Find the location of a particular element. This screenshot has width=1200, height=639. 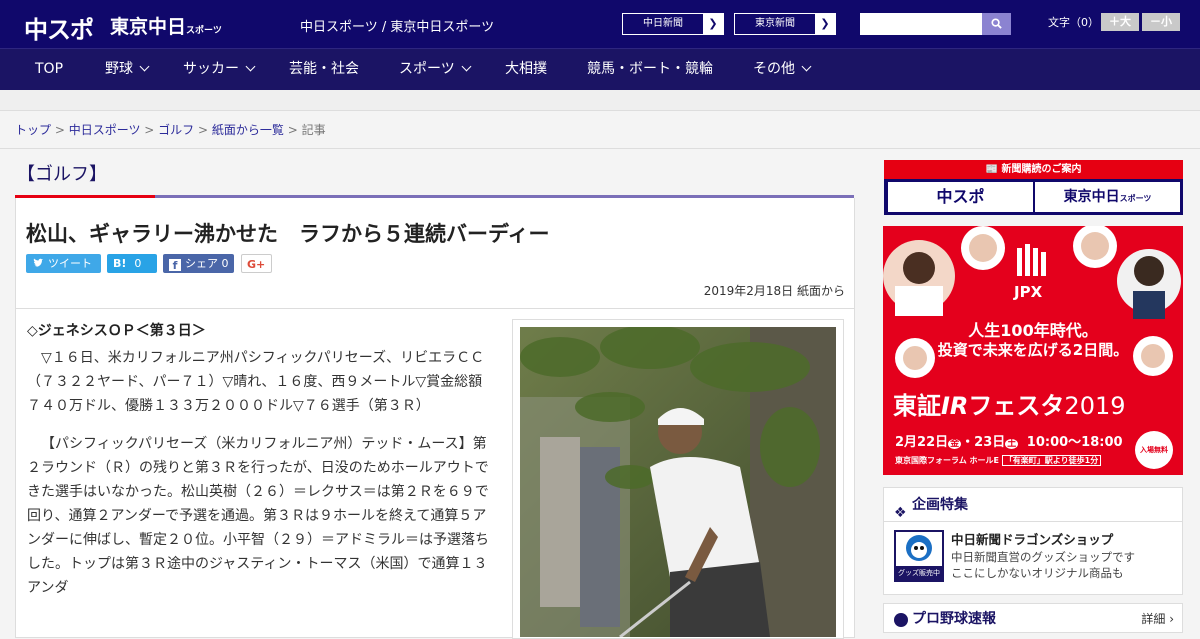

google-plus-button: G+ is located at coordinates (256, 263).